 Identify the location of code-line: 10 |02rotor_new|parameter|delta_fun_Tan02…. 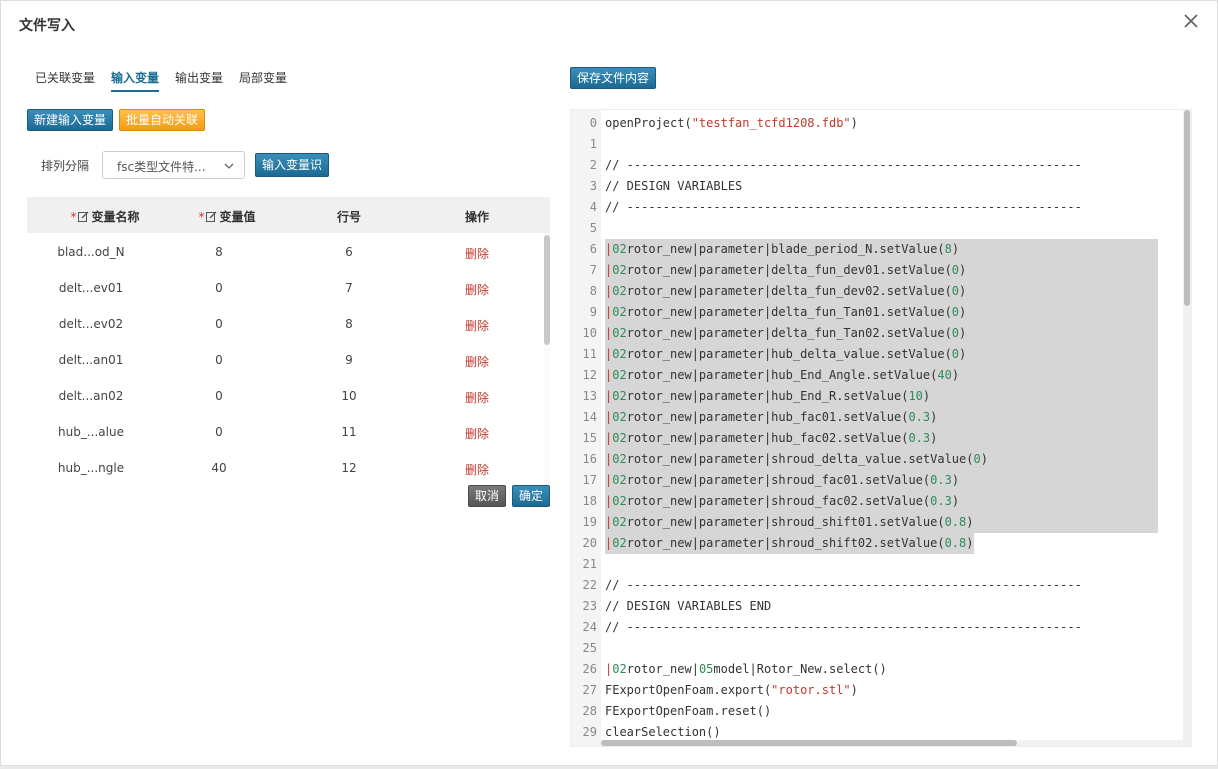
(881, 333).